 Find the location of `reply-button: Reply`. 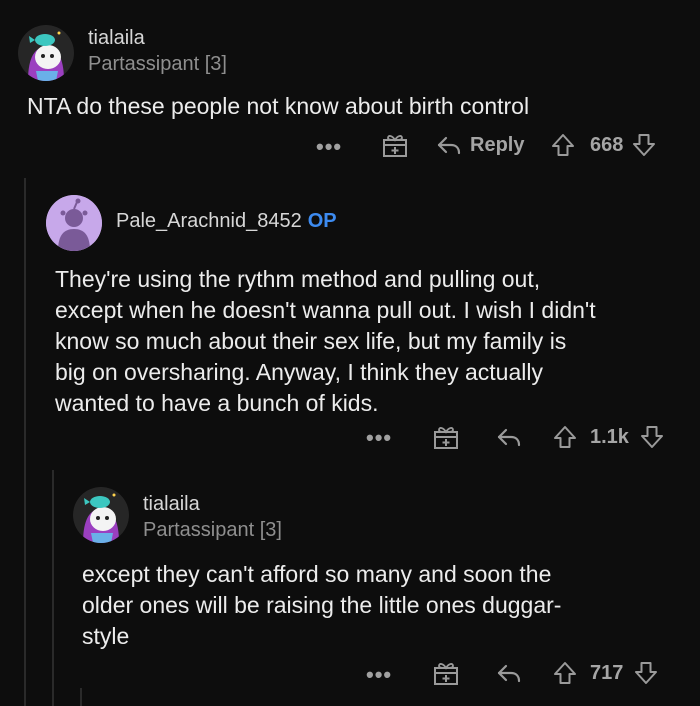

reply-button: Reply is located at coordinates (480, 145).